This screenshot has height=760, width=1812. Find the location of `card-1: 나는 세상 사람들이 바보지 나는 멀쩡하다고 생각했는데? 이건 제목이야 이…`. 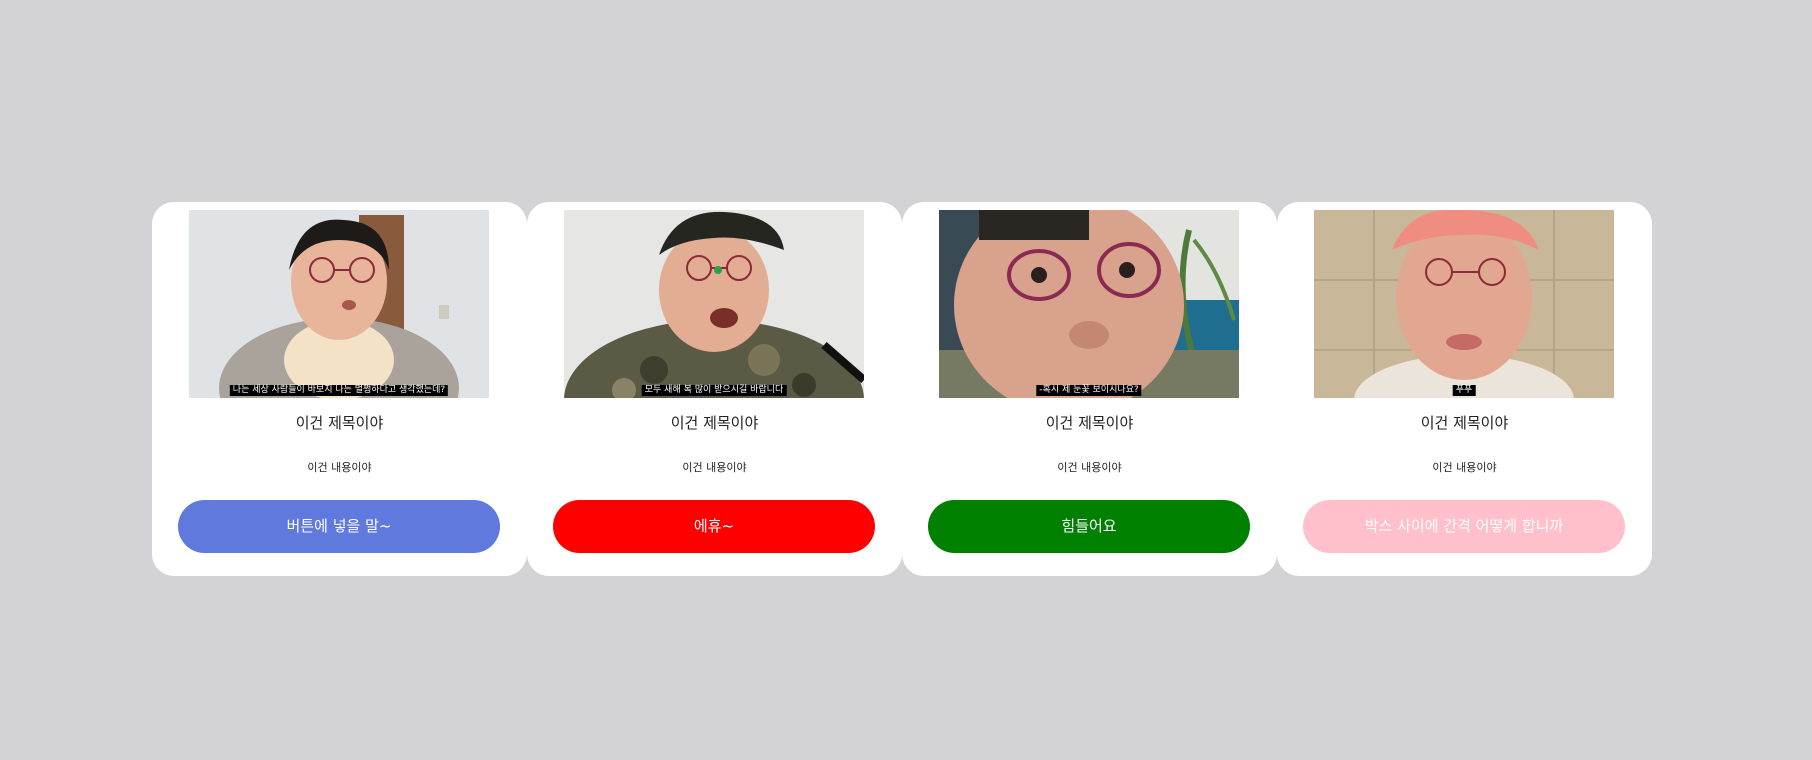

card-1: 나는 세상 사람들이 바보지 나는 멀쩡하다고 생각했는데? 이건 제목이야 이… is located at coordinates (339, 389).